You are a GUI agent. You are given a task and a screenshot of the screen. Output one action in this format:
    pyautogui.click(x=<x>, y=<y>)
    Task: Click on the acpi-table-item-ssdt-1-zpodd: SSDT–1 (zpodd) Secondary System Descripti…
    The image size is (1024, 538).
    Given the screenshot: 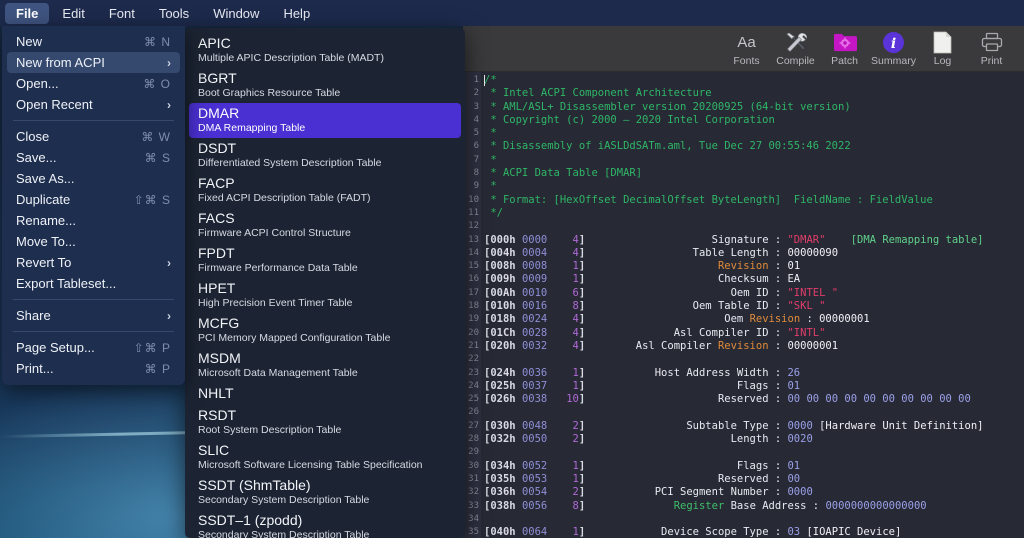 What is the action you would take?
    pyautogui.click(x=325, y=524)
    